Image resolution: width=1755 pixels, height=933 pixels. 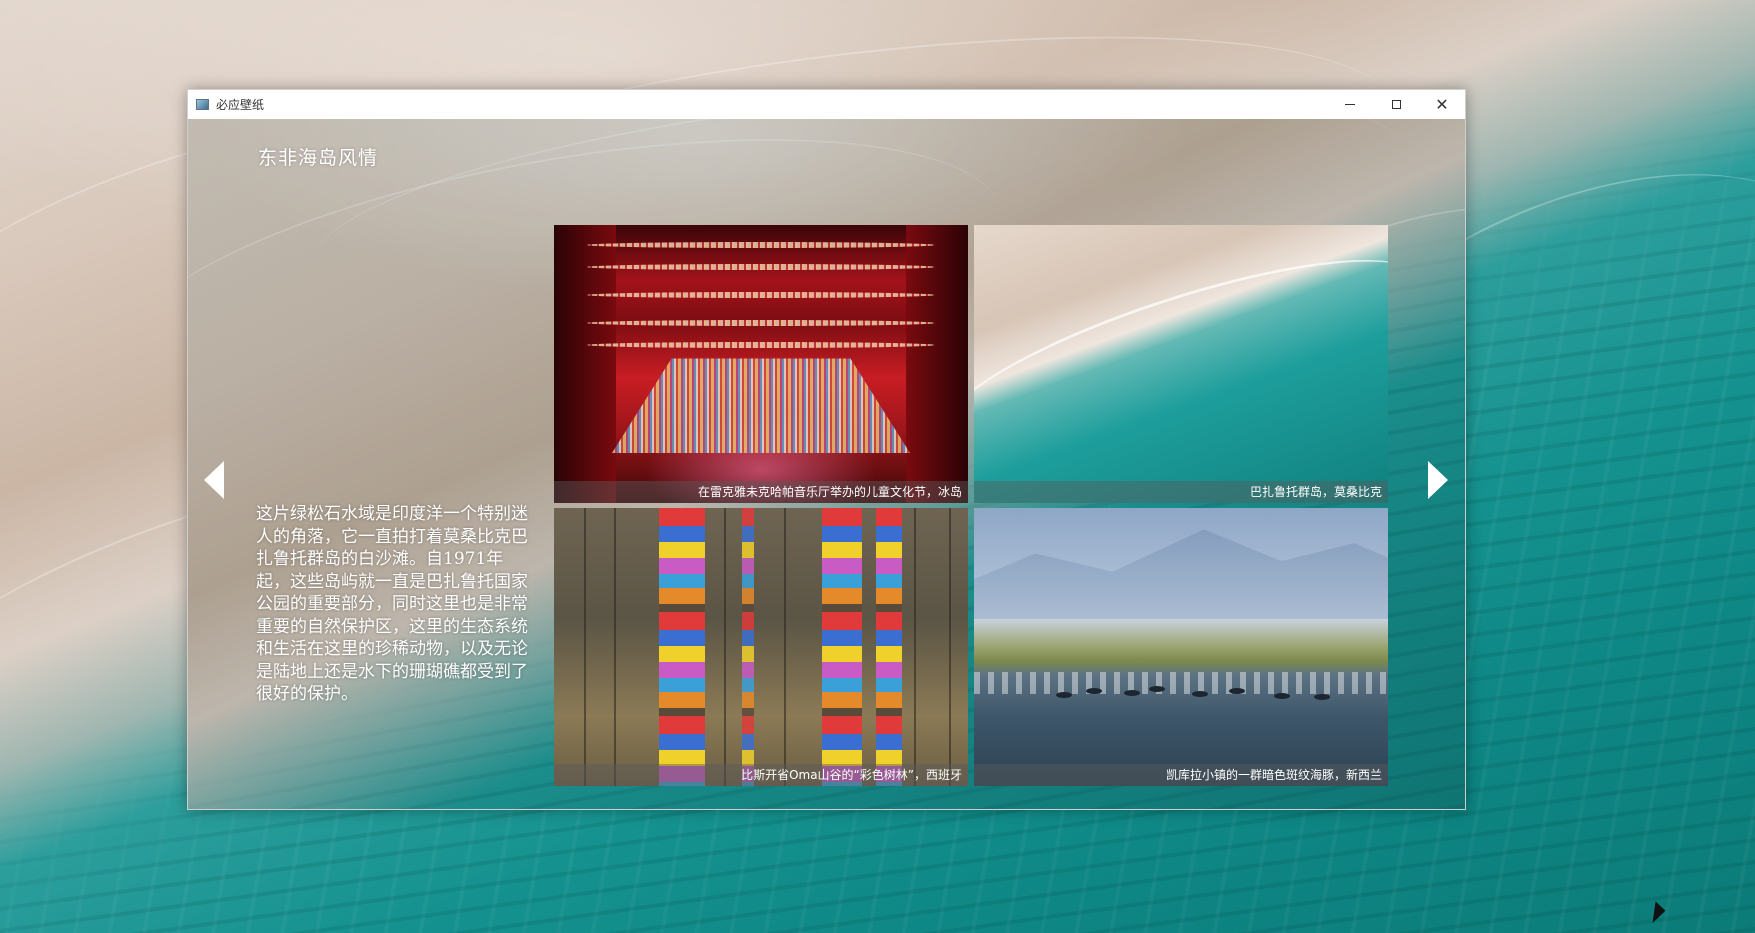 I want to click on wallpaper-heading: 东非海岛风情, so click(x=318, y=158).